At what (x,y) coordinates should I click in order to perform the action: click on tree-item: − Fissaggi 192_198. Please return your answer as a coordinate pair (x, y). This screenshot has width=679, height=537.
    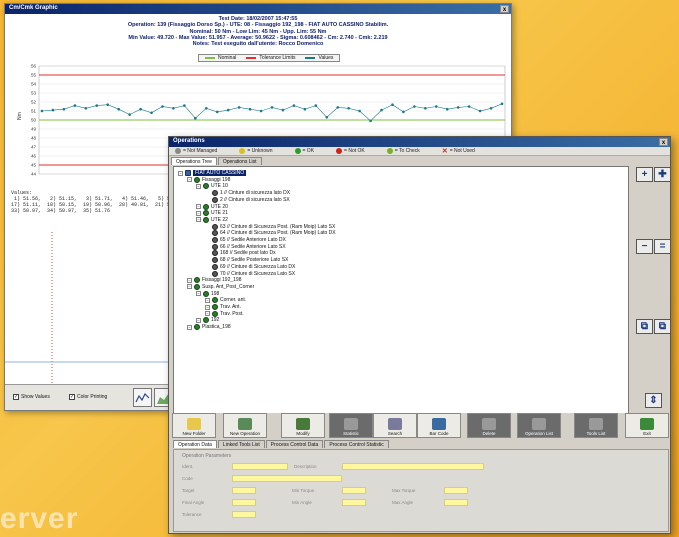
    Looking at the image, I should click on (214, 280).